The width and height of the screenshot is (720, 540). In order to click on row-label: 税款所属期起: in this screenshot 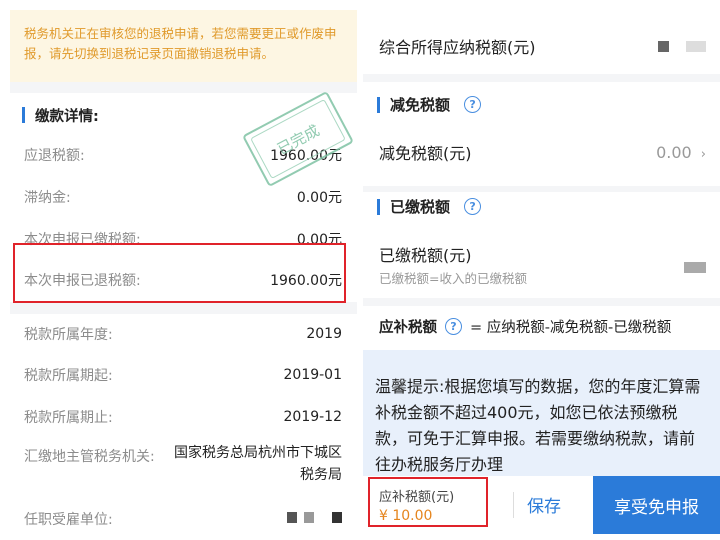, I will do `click(68, 376)`.